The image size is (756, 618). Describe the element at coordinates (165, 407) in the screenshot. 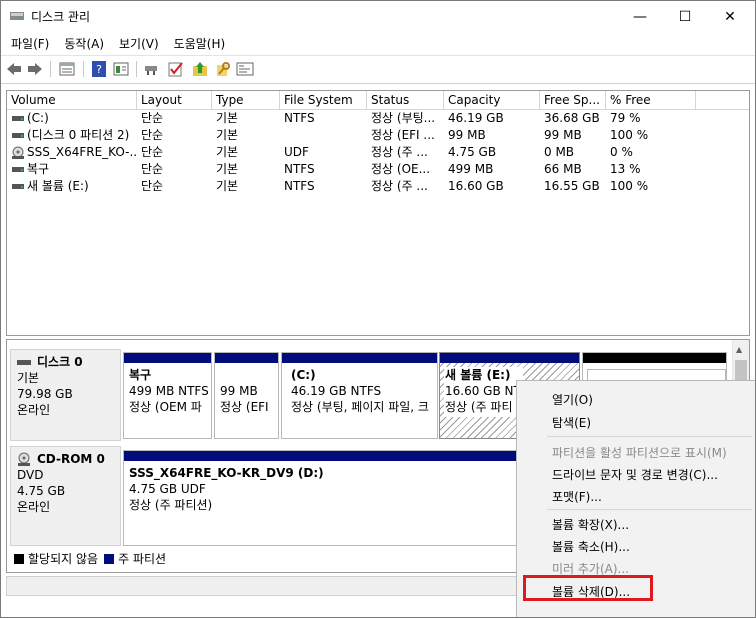

I see `partition-status: 정상 (OEM 파` at that location.